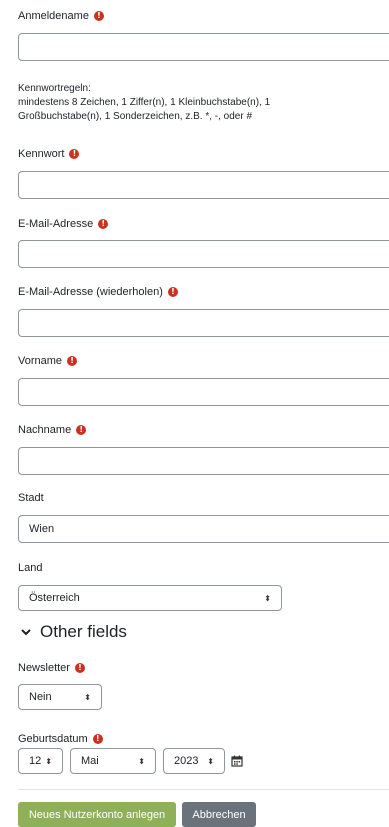 This screenshot has width=389, height=827. Describe the element at coordinates (113, 761) in the screenshot. I see `birthdate-month-select: Mai ⬍` at that location.